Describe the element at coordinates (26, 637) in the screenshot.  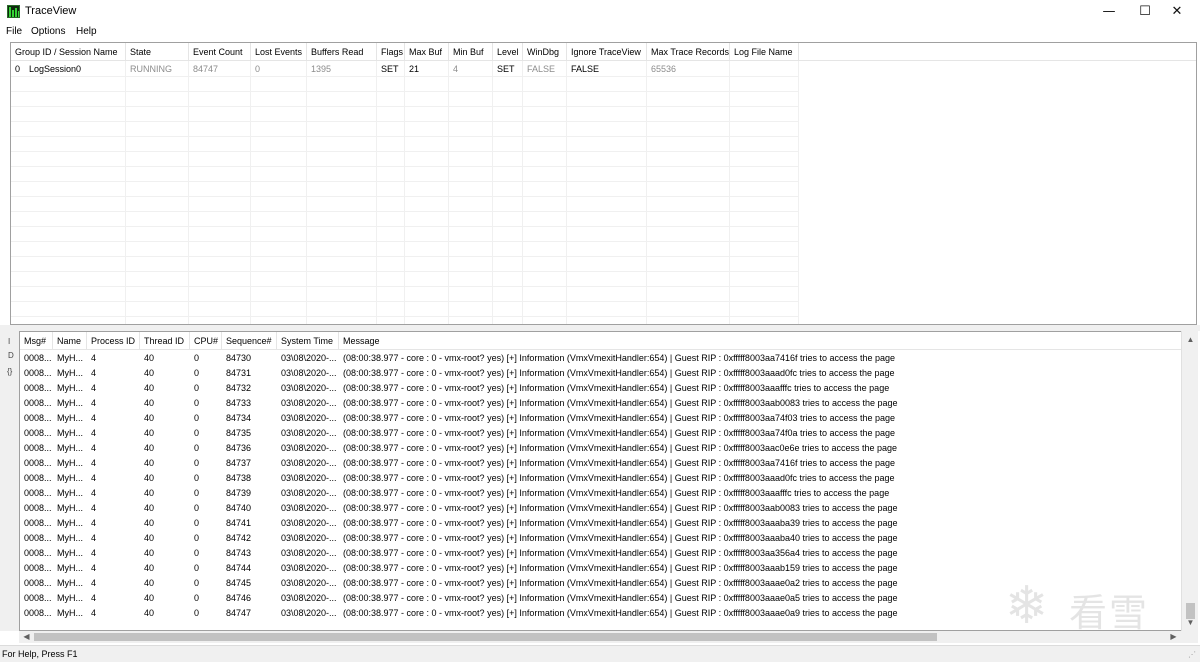
I see `scroll-left-icon: ◀` at that location.